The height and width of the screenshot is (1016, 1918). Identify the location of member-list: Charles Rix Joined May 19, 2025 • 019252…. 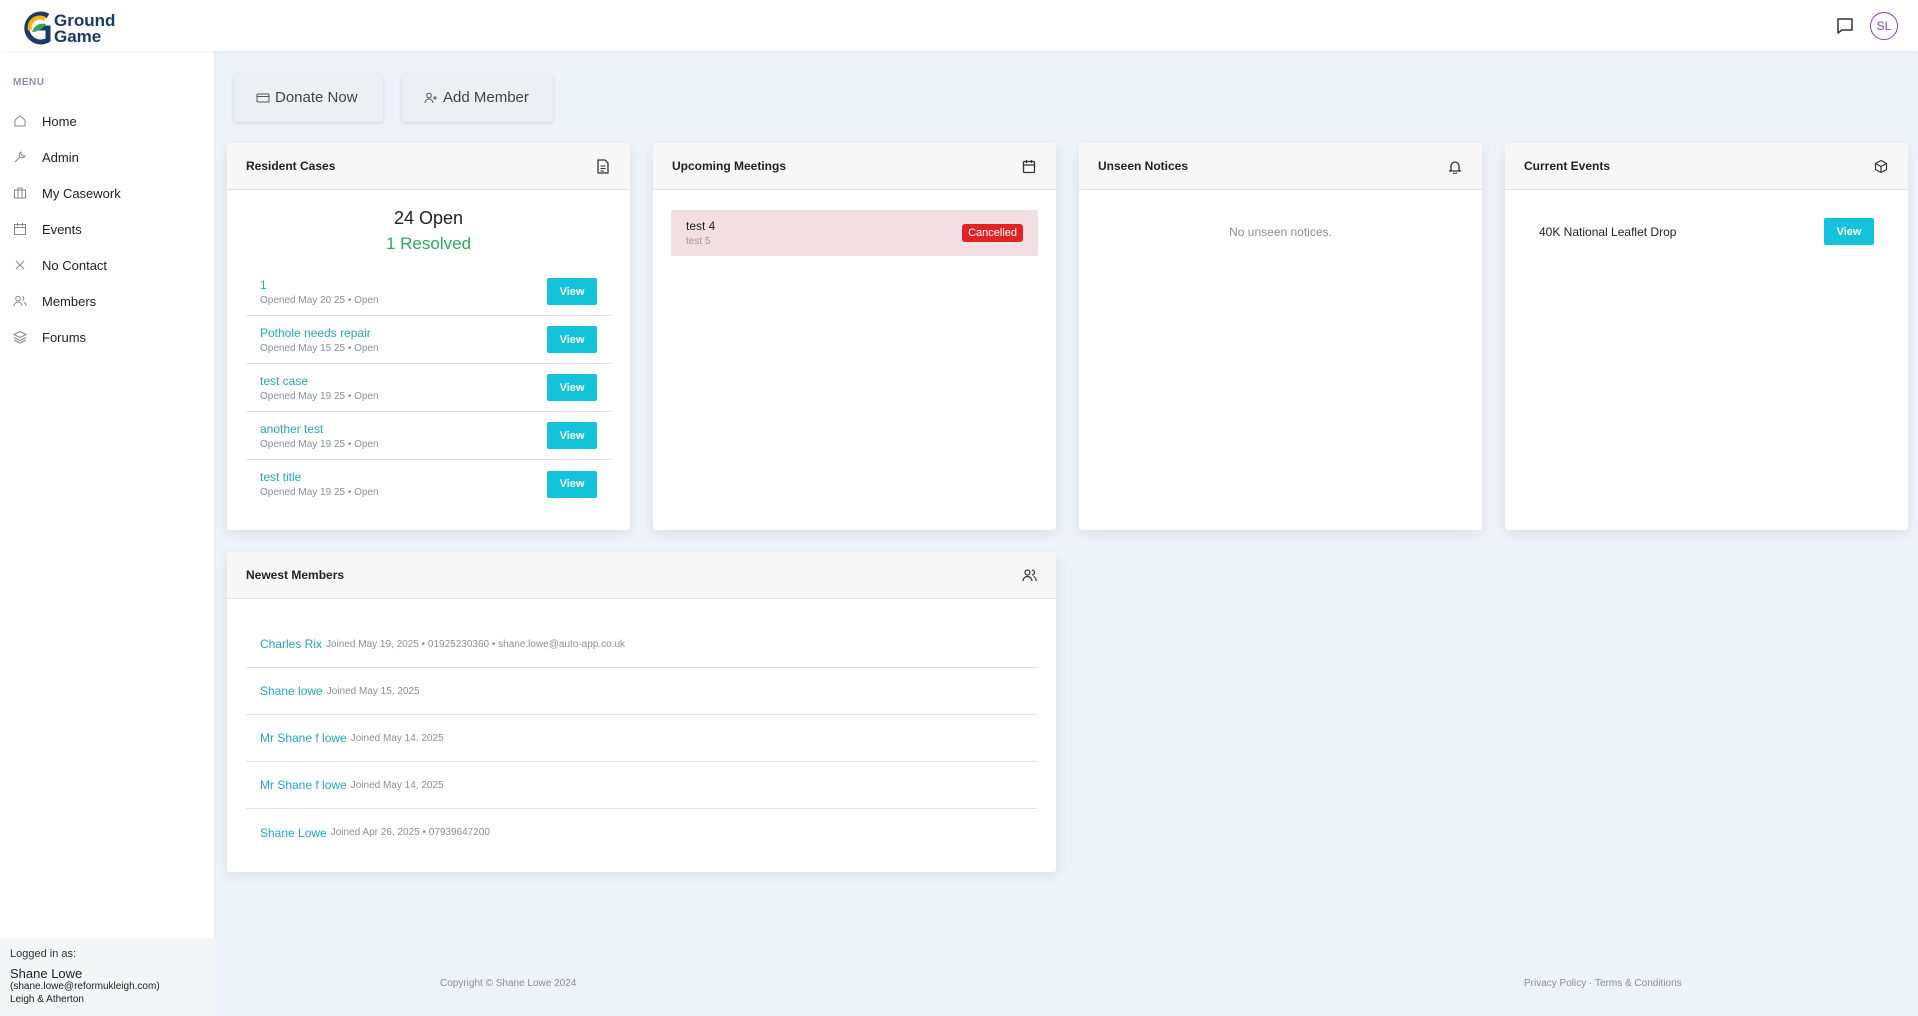
(641, 738).